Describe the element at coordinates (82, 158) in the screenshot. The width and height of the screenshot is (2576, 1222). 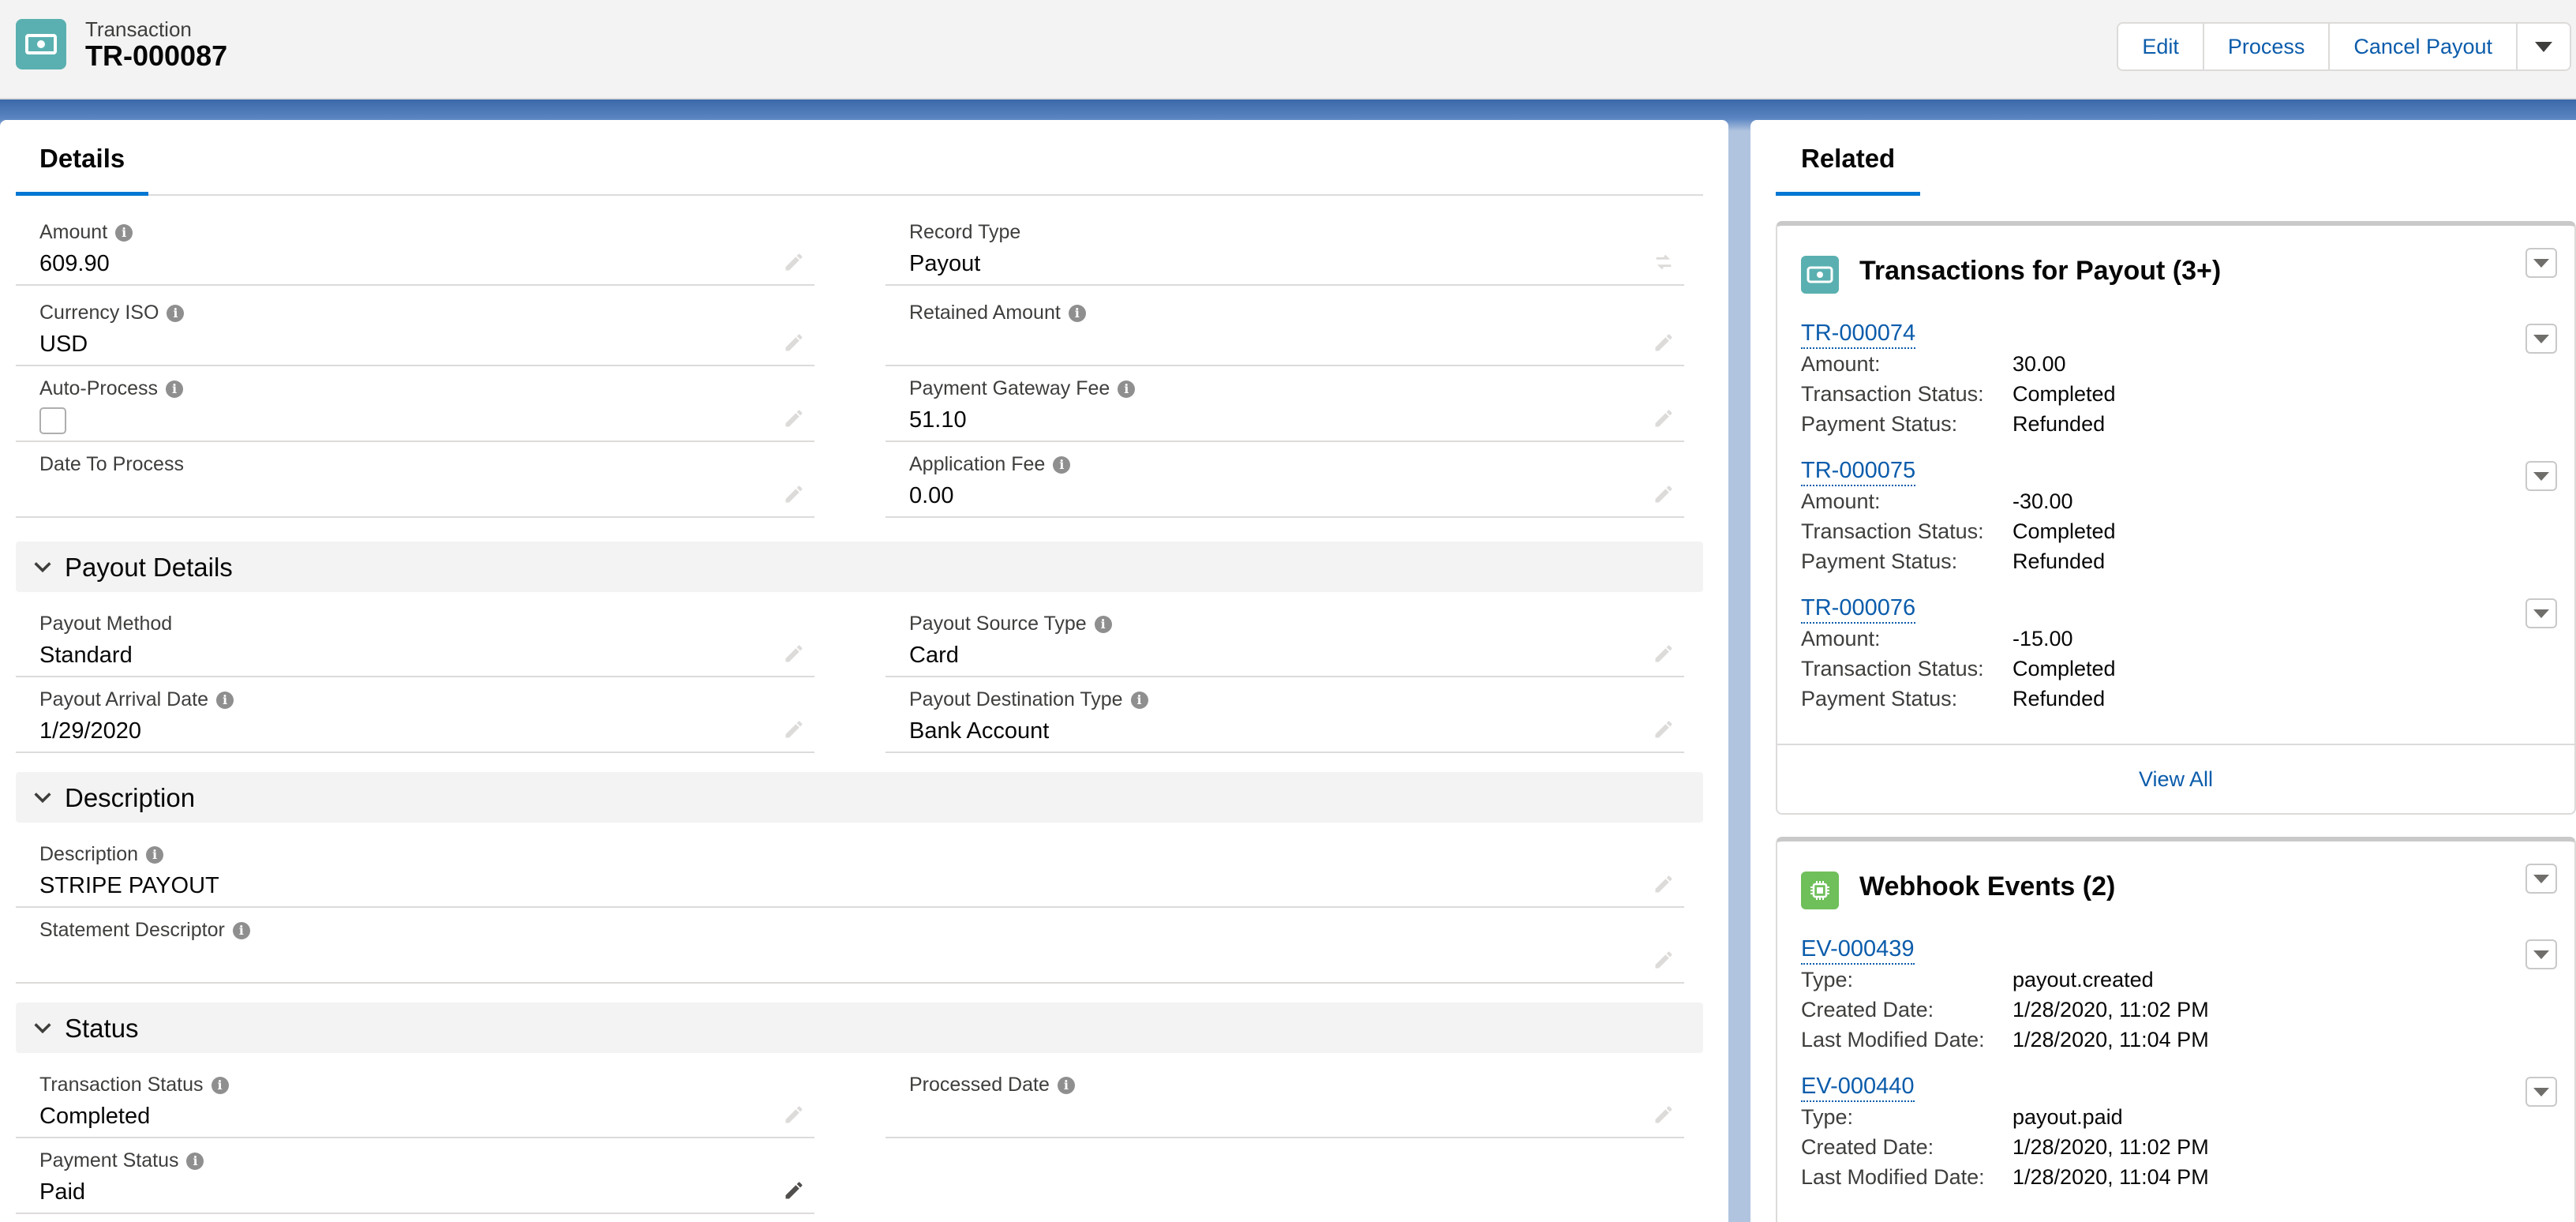
I see `tab-details: Details` at that location.